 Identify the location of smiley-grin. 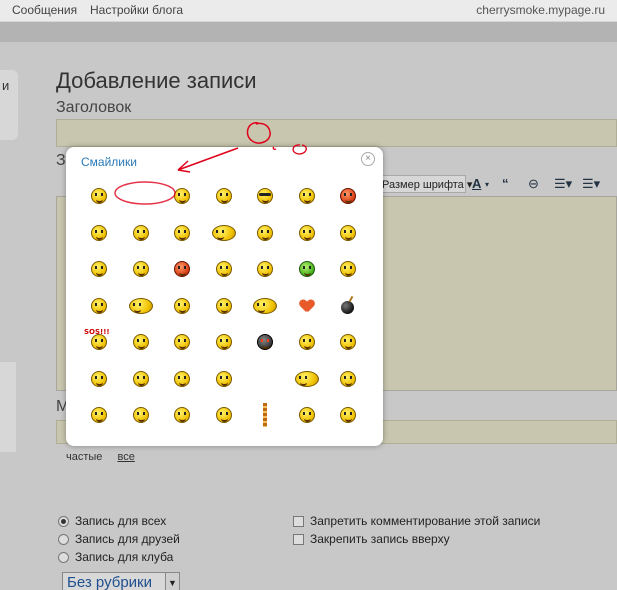
(307, 196).